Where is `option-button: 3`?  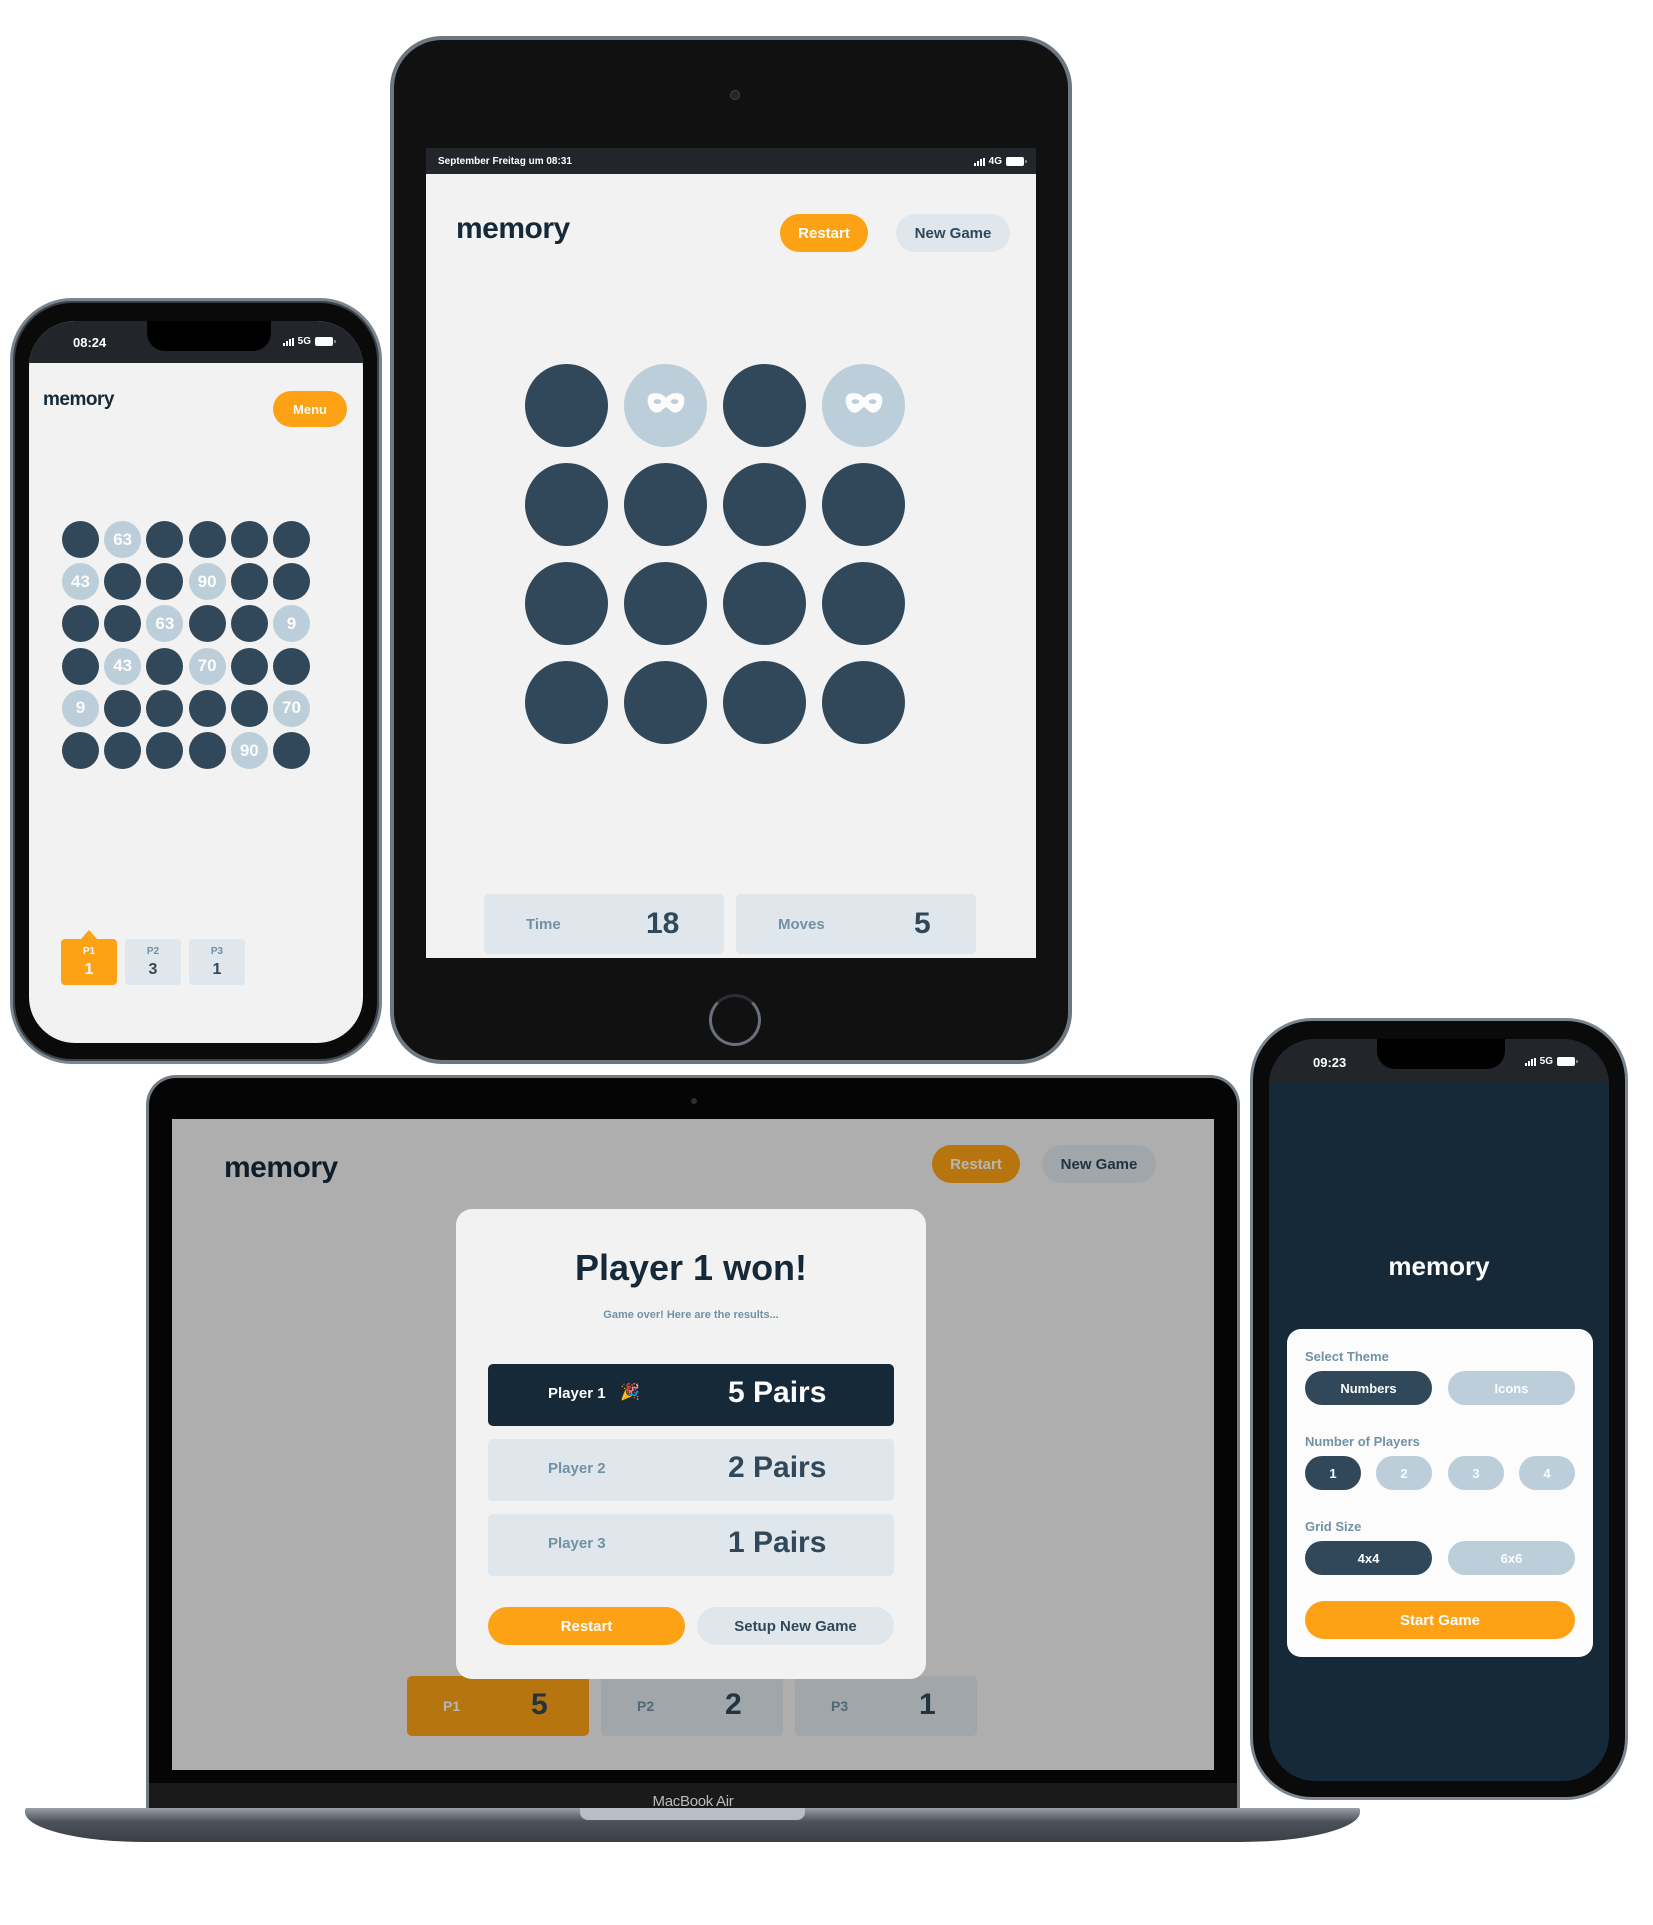 option-button: 3 is located at coordinates (1476, 1473).